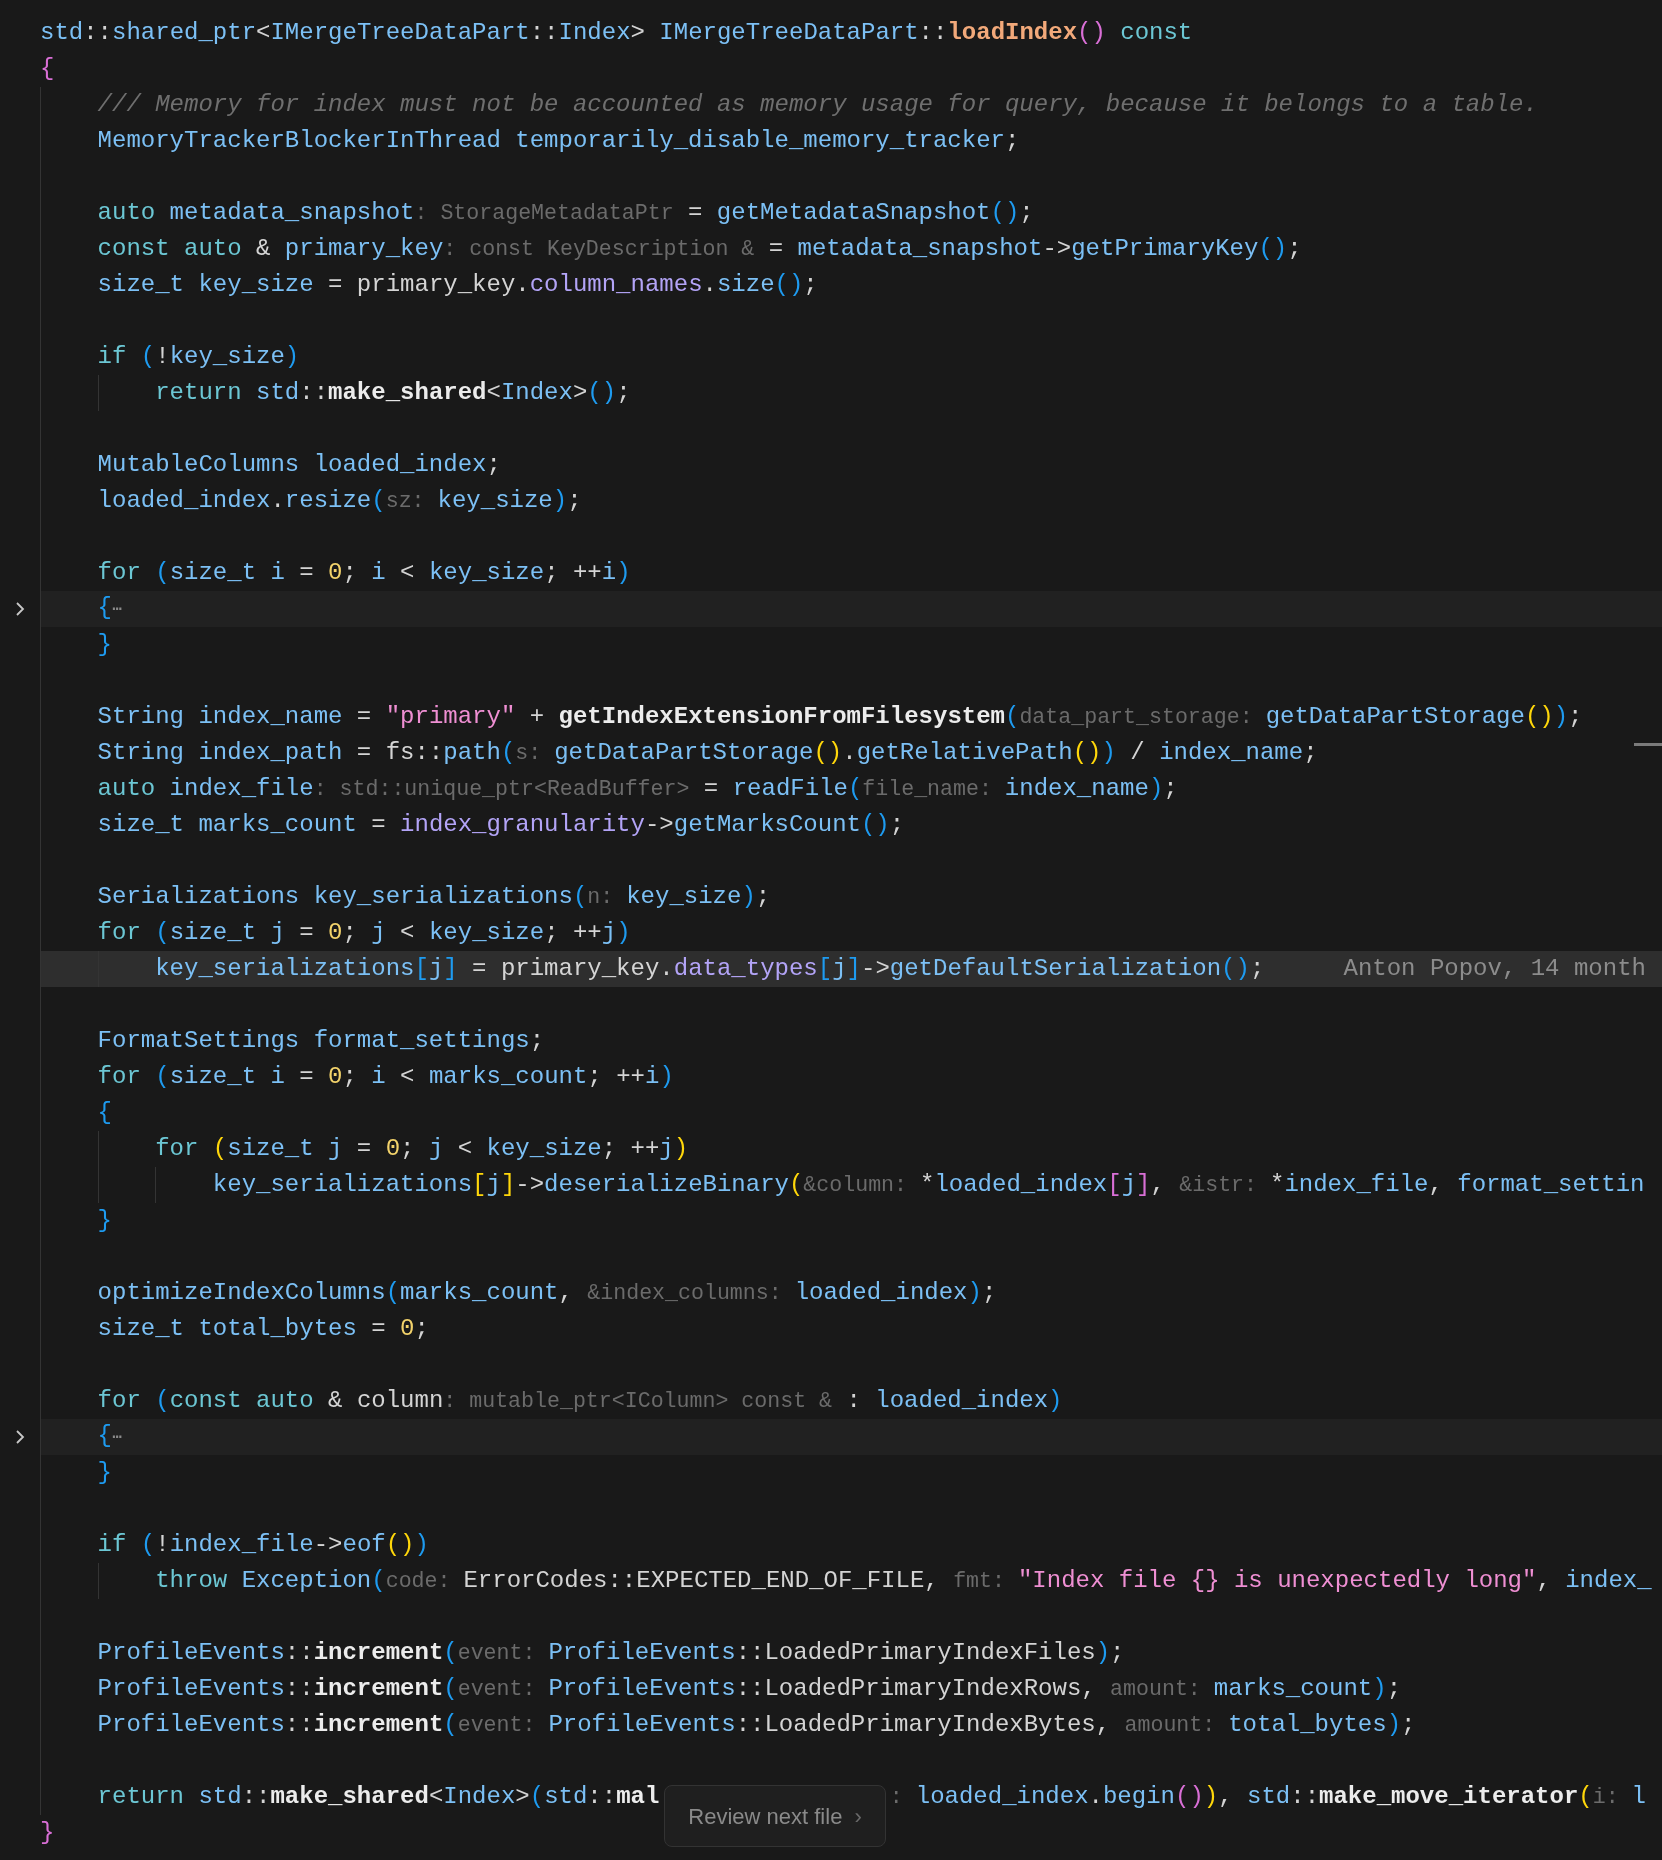  Describe the element at coordinates (839, 717) in the screenshot. I see `code-line: String index_name = "primary" + getIndexExtensionFromFilesystem(data_part_storage: getDataPartStorage());` at that location.